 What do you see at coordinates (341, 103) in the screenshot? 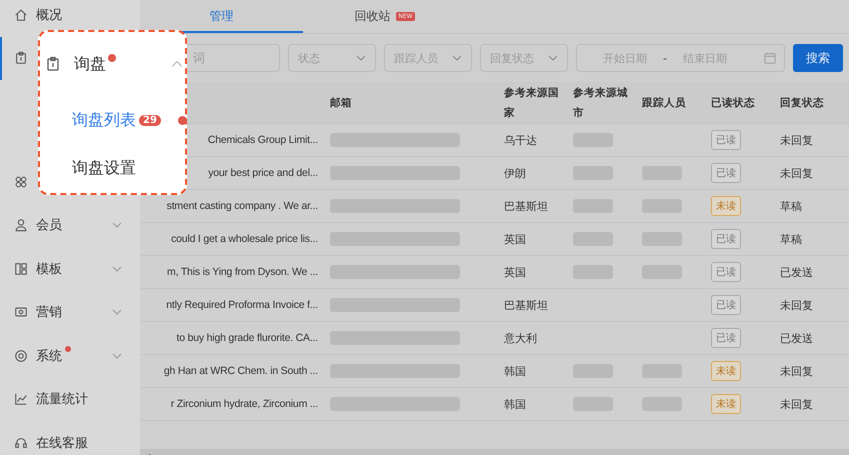
I see `column-header: 邮箱` at bounding box center [341, 103].